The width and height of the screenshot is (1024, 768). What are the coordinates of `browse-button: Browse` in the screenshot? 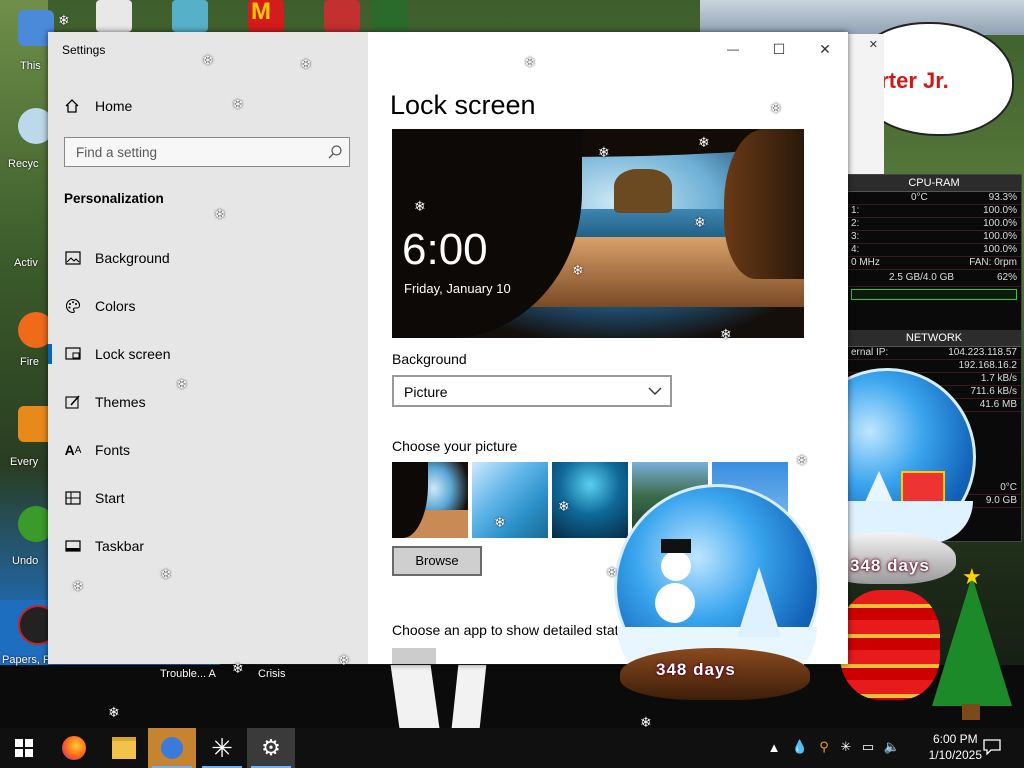 It's located at (437, 561).